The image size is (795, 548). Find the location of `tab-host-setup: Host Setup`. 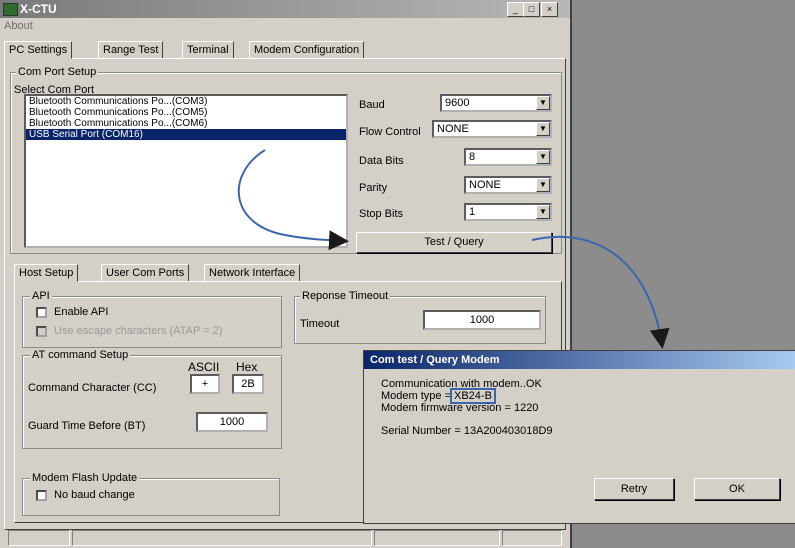

tab-host-setup: Host Setup is located at coordinates (46, 273).